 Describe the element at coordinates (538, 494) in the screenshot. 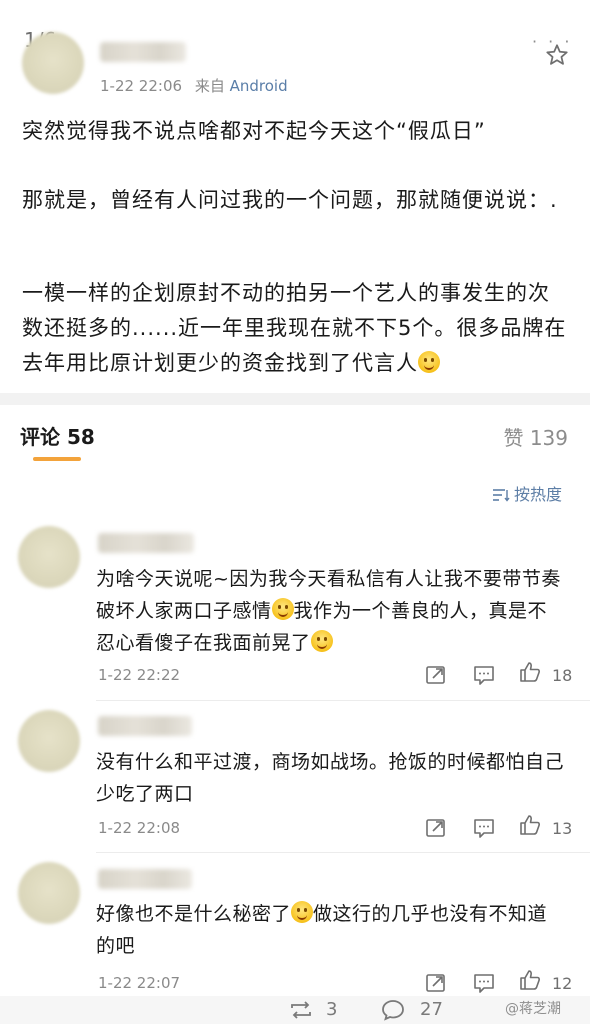

I see `sort-label: 按热度` at that location.